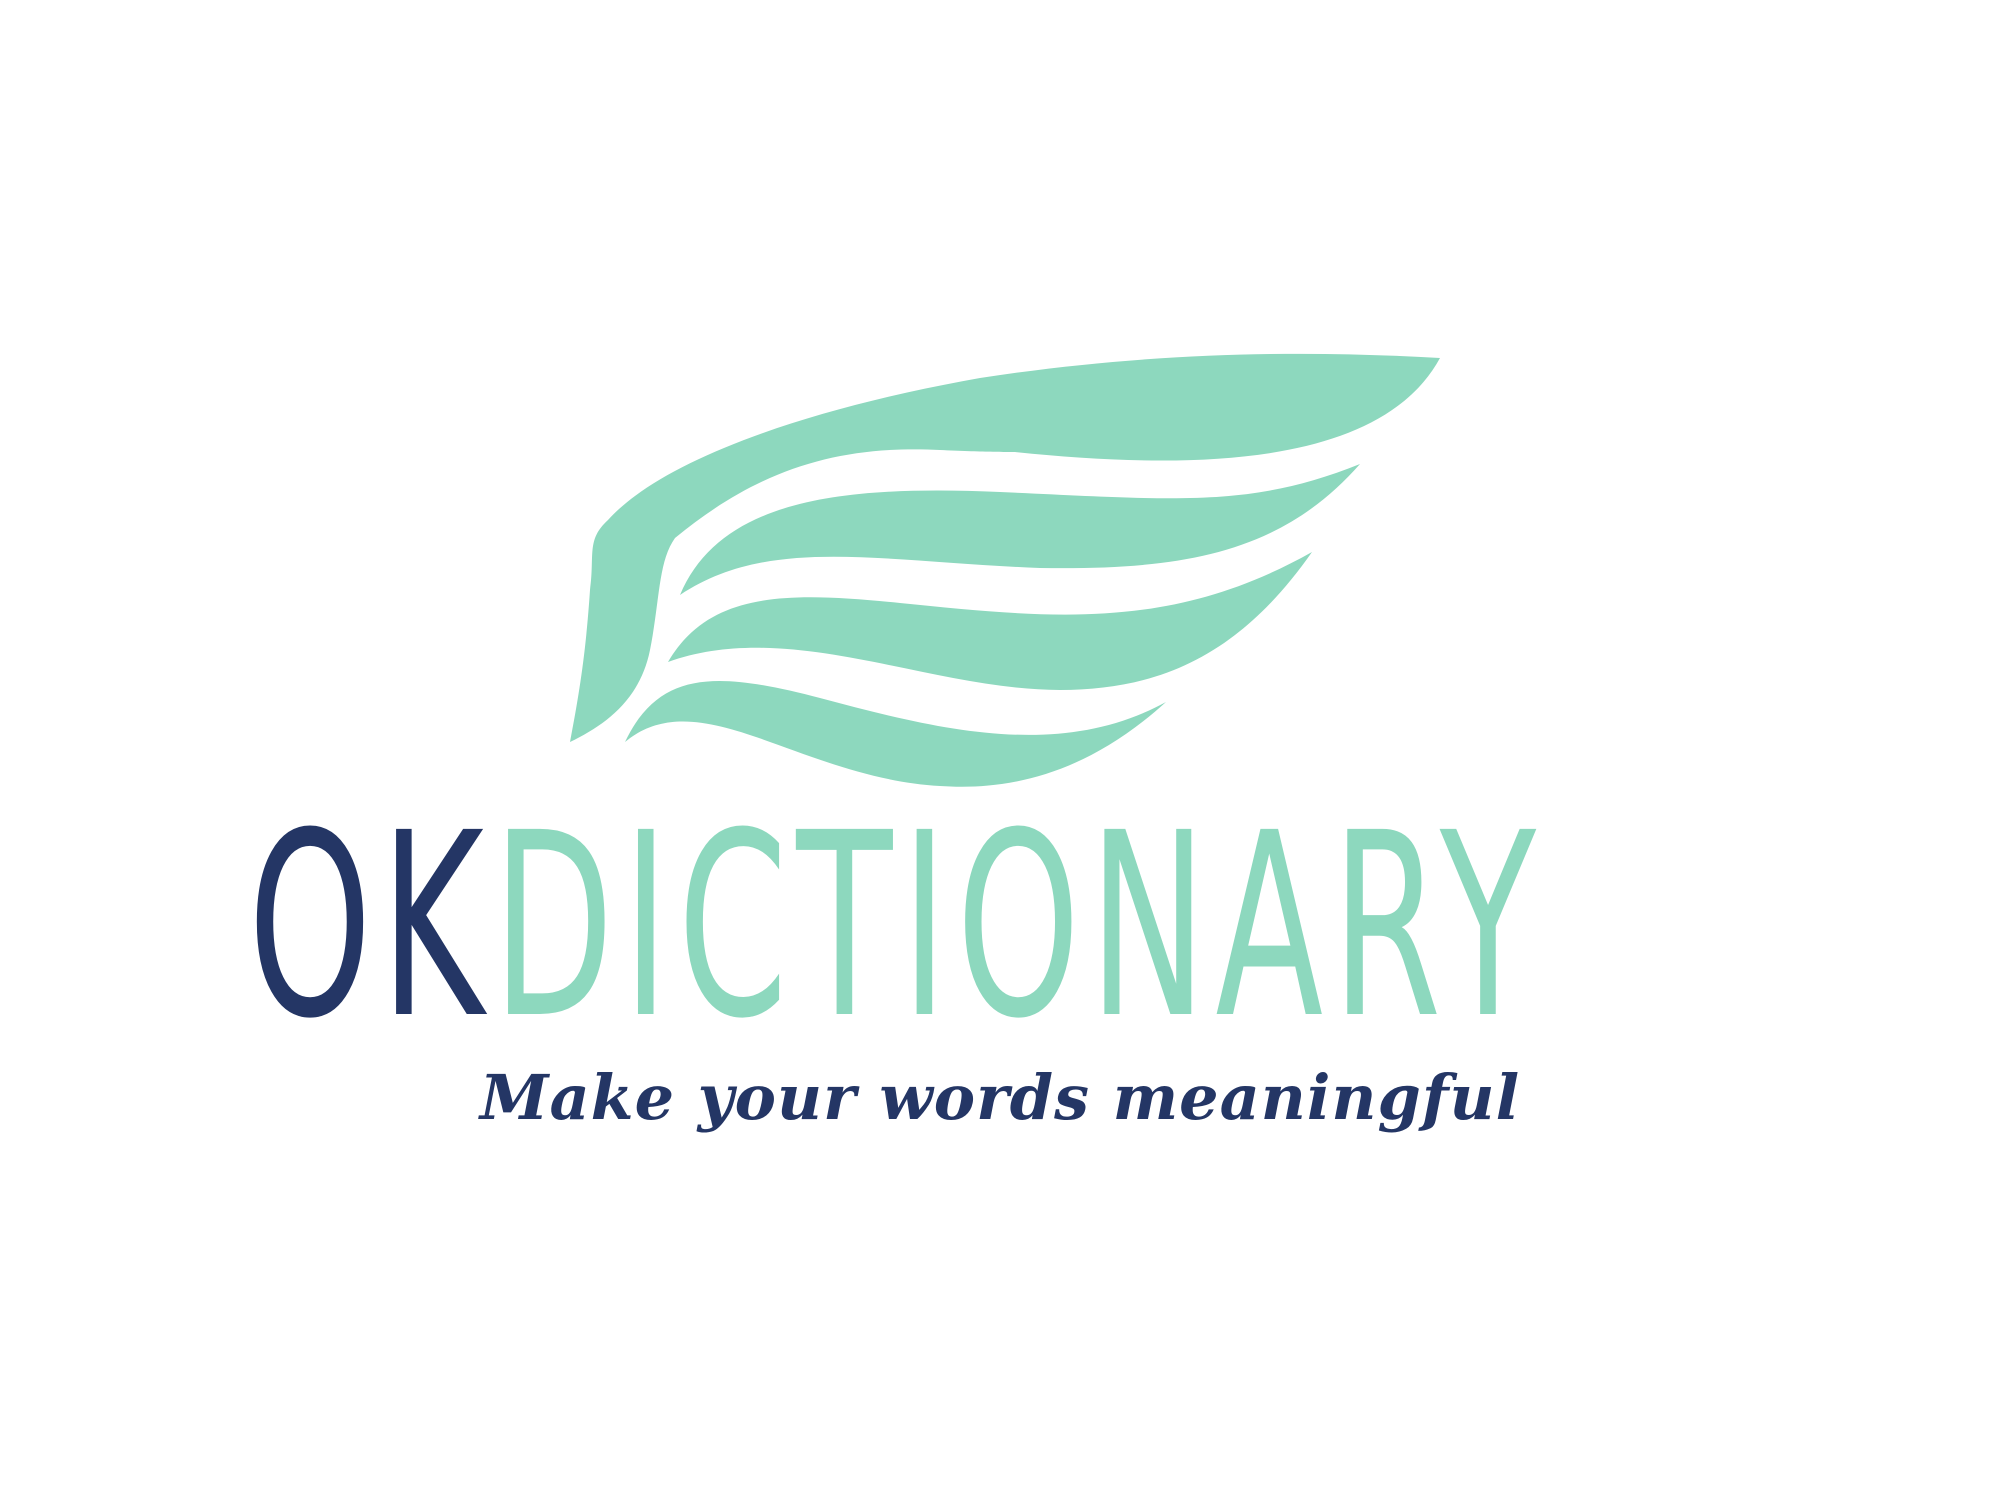  I want to click on wing-icon, so click(1005, 570).